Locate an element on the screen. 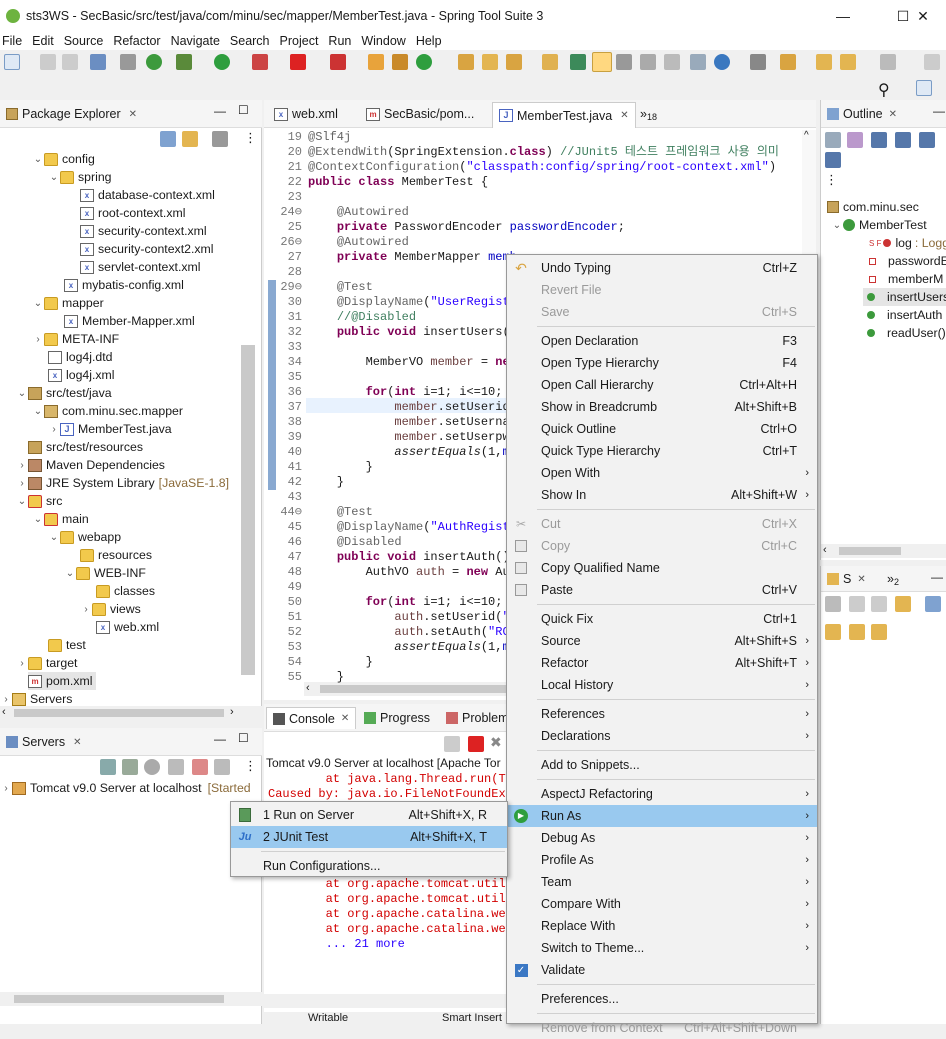 This screenshot has width=946, height=1039. menu-item-debug-as: Debug As › is located at coordinates (662, 838).